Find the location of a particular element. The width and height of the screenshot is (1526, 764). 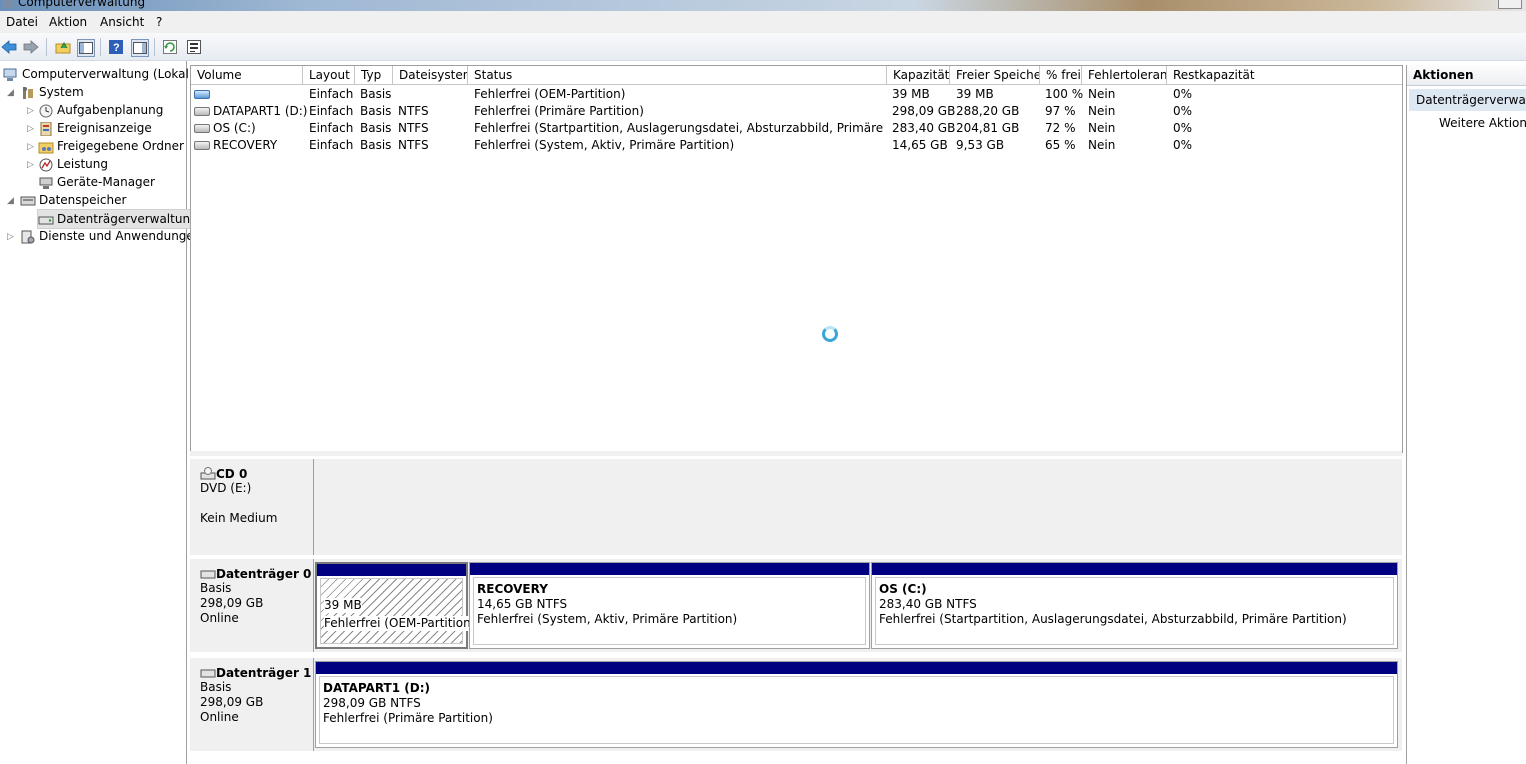

tree-item-freigegebene-ordner: Freigegebene Ordner is located at coordinates (111, 146).